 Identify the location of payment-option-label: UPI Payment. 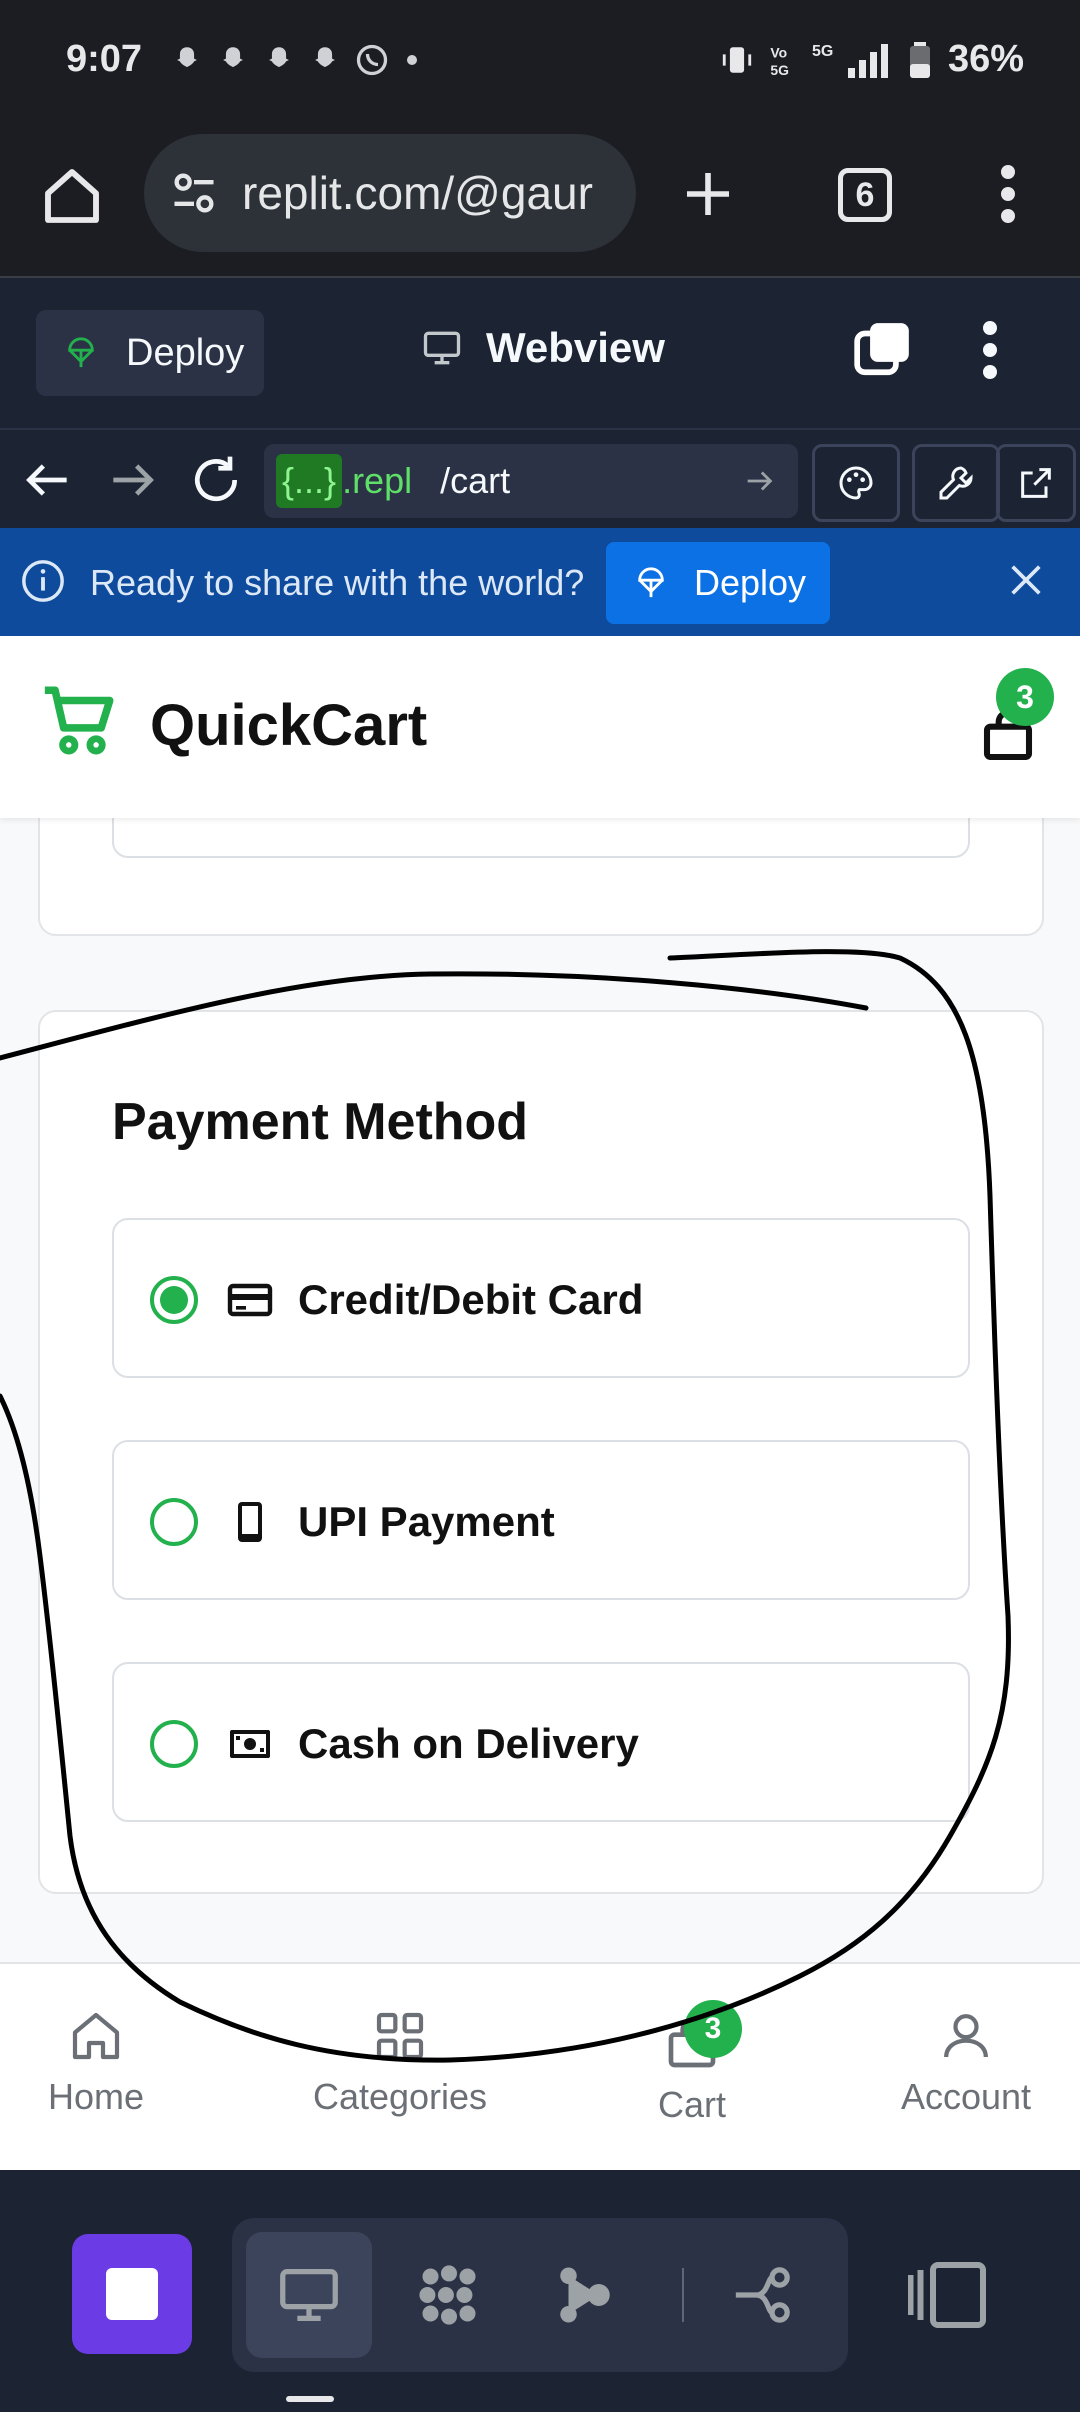
(426, 1521).